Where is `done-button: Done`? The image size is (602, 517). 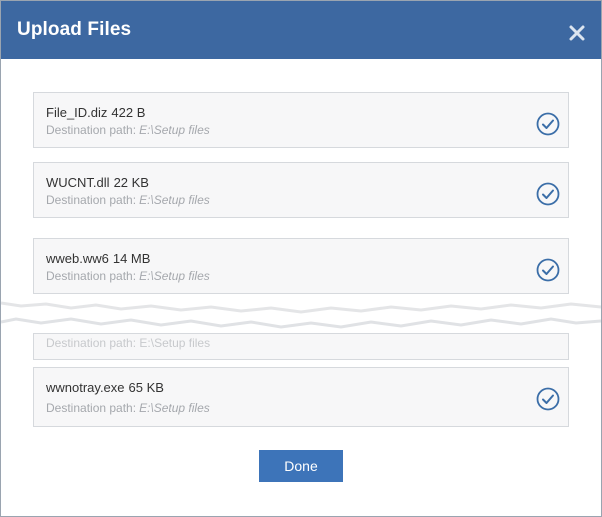
done-button: Done is located at coordinates (301, 466).